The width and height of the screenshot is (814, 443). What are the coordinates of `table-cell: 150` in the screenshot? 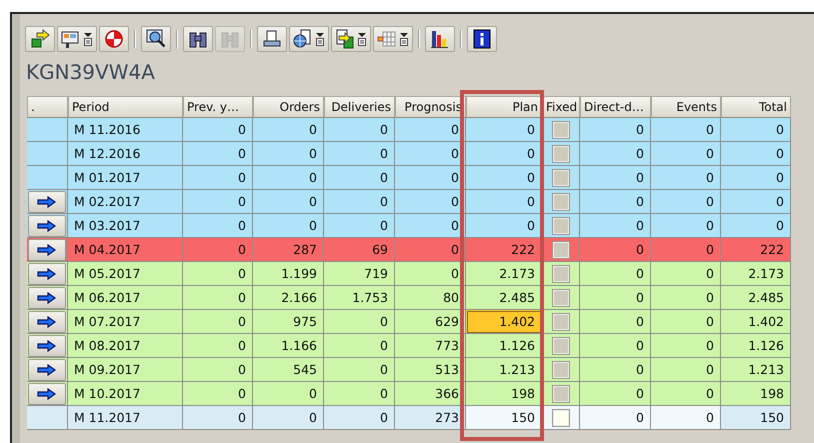 It's located at (756, 418).